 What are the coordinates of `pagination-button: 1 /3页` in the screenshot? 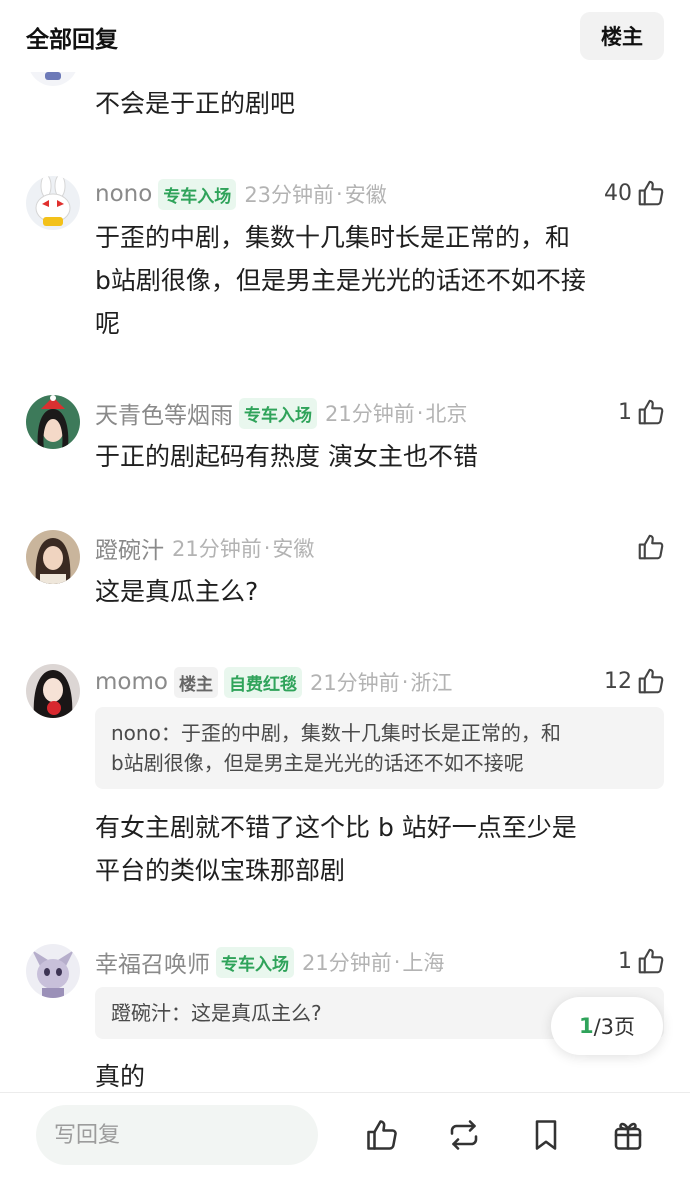 It's located at (607, 1026).